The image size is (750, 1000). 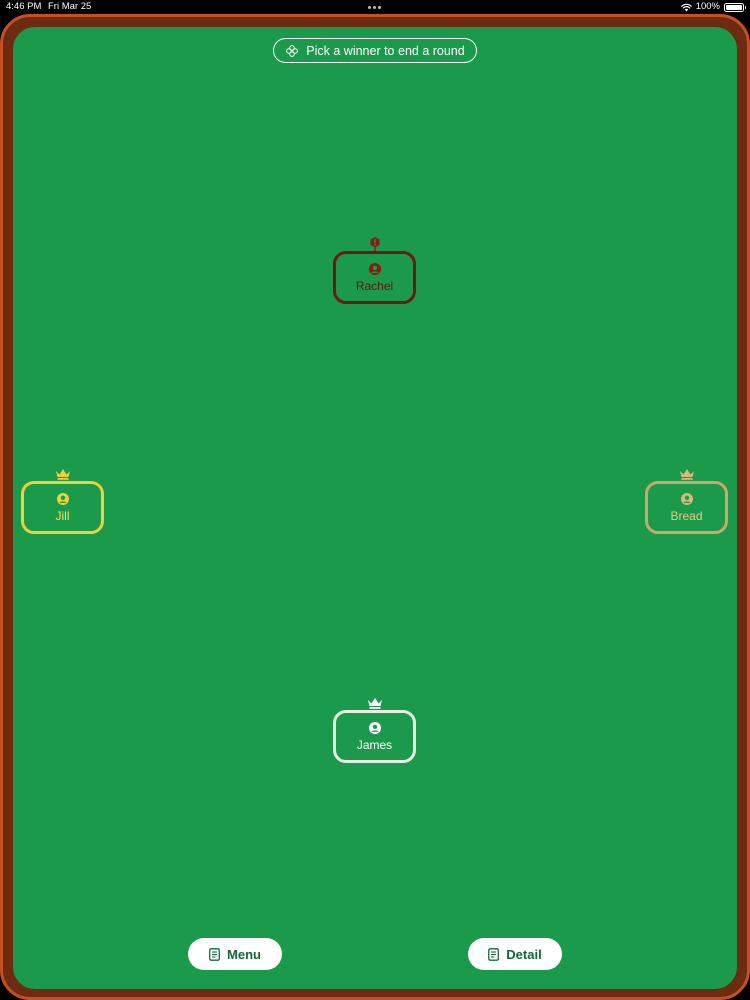 What do you see at coordinates (62, 515) in the screenshot?
I see `player-name: Jill` at bounding box center [62, 515].